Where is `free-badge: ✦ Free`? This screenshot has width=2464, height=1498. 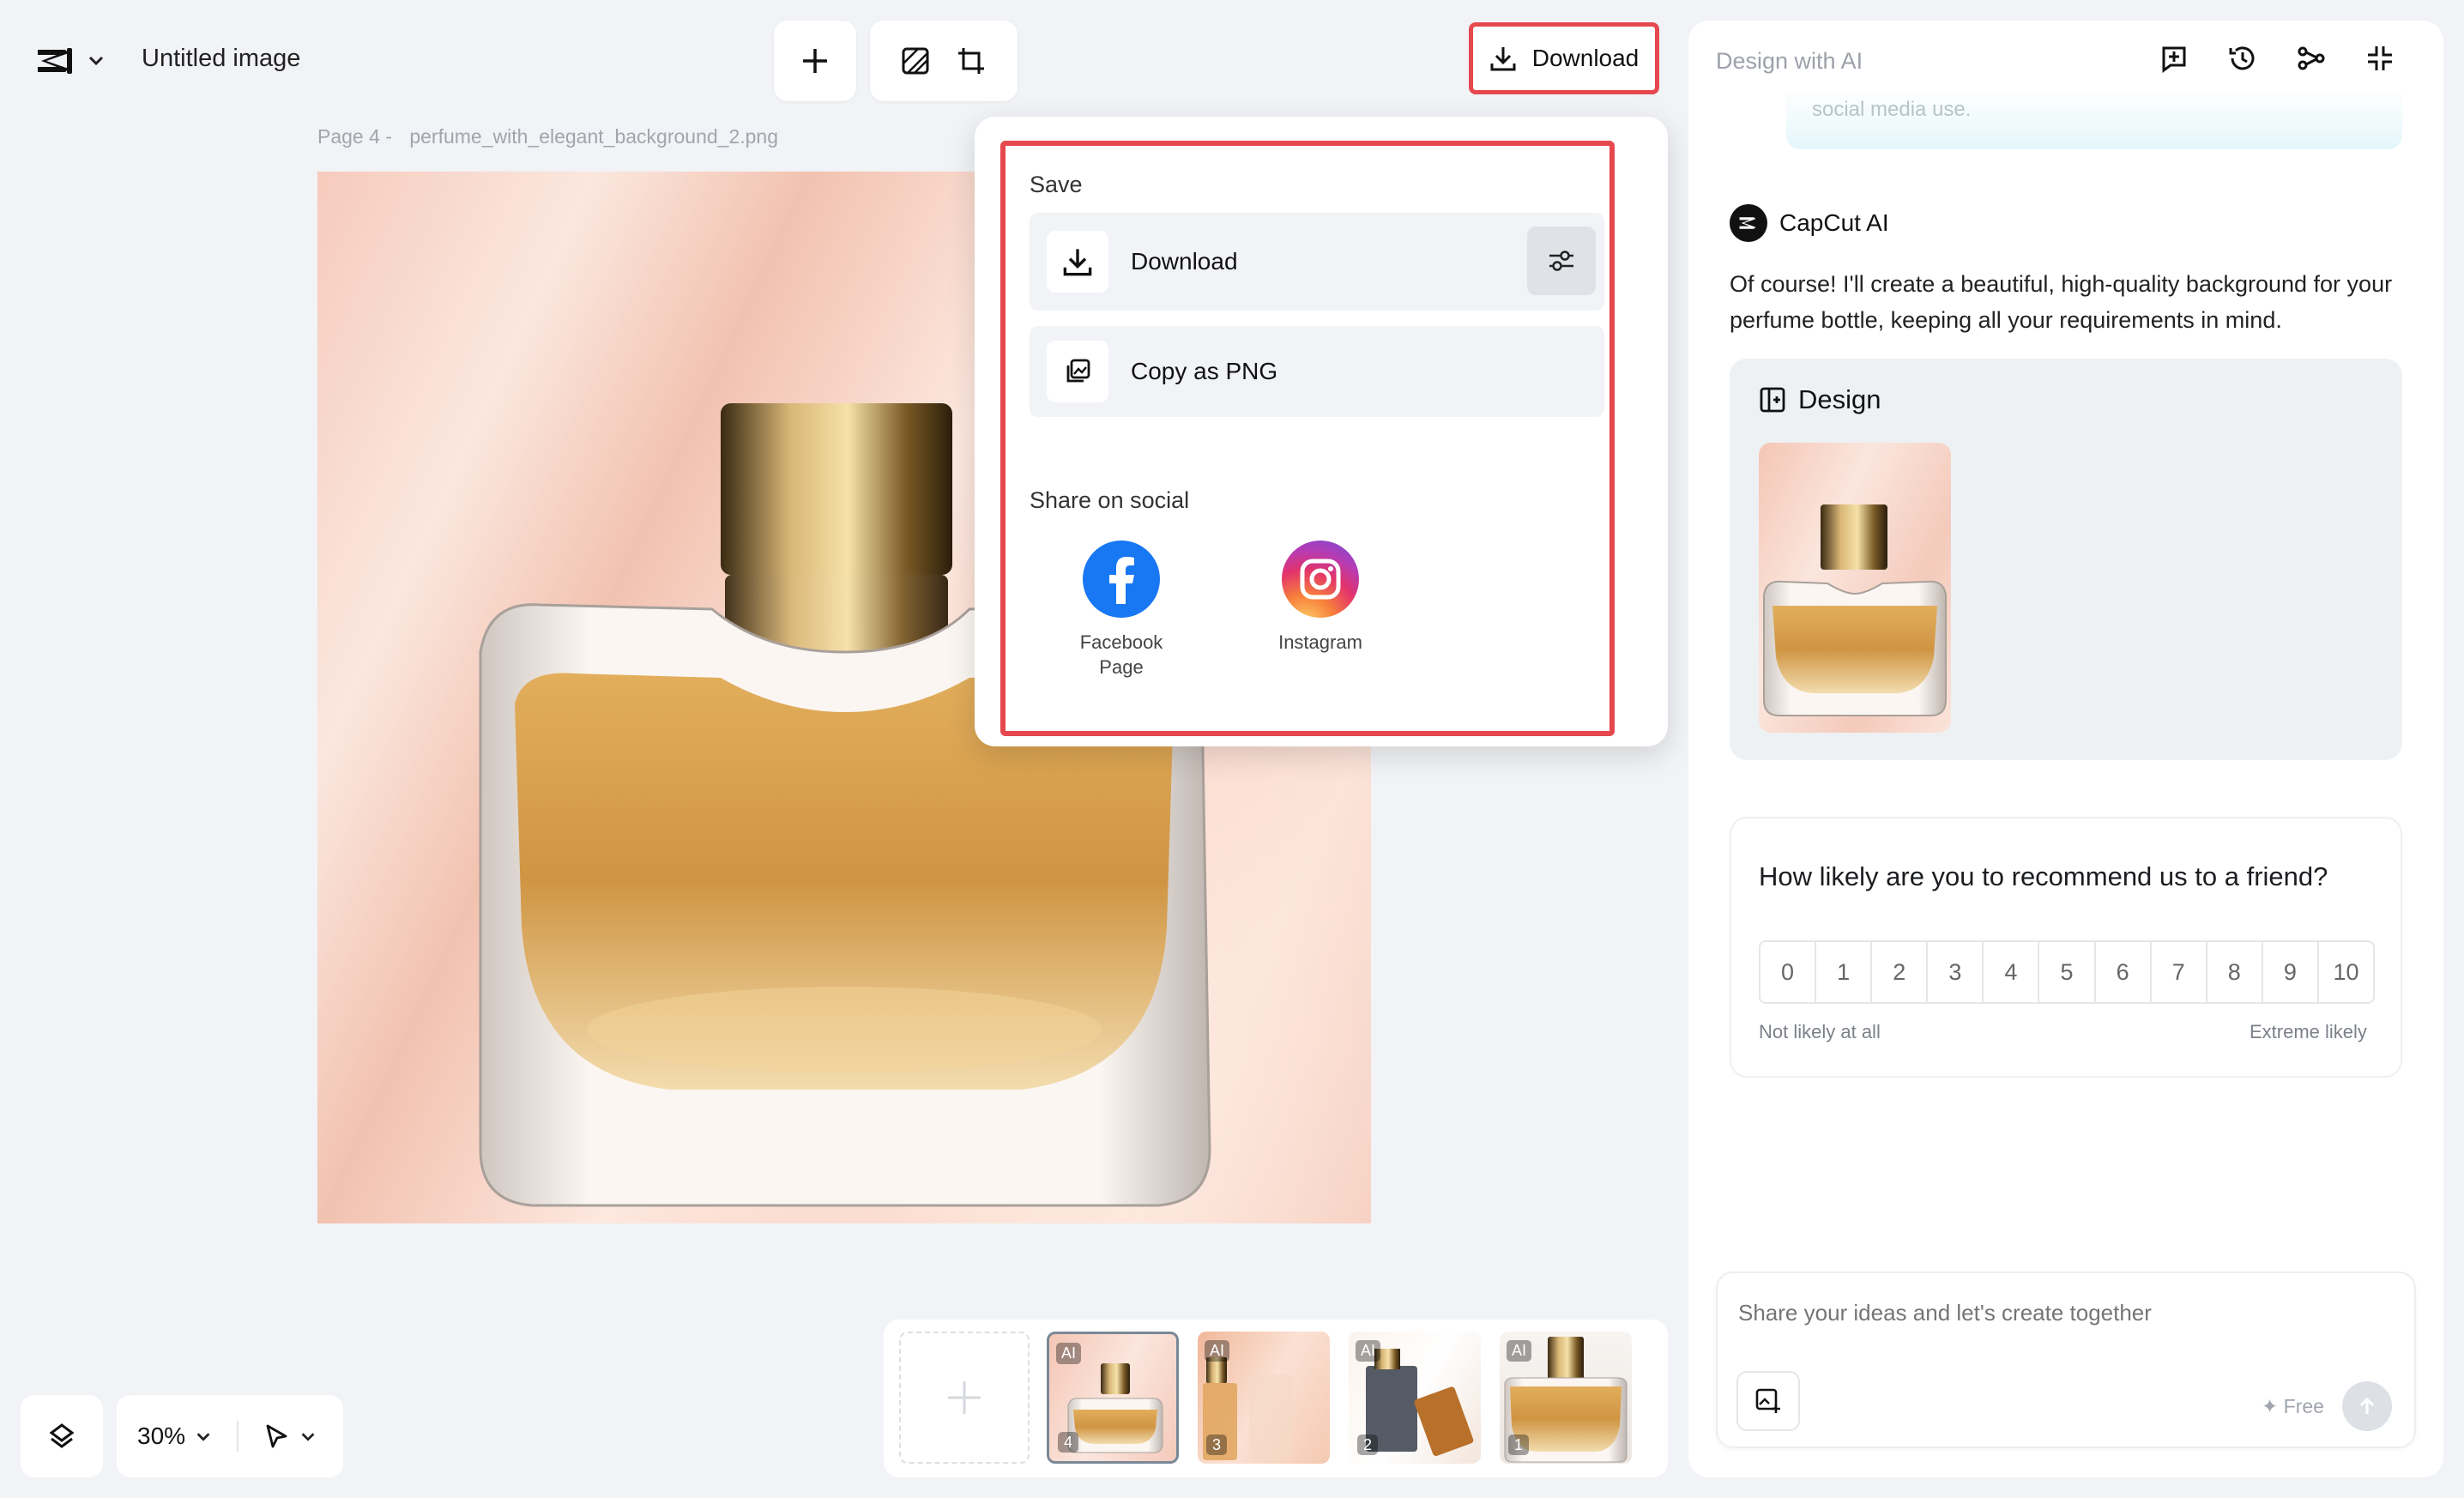 free-badge: ✦ Free is located at coordinates (2293, 1406).